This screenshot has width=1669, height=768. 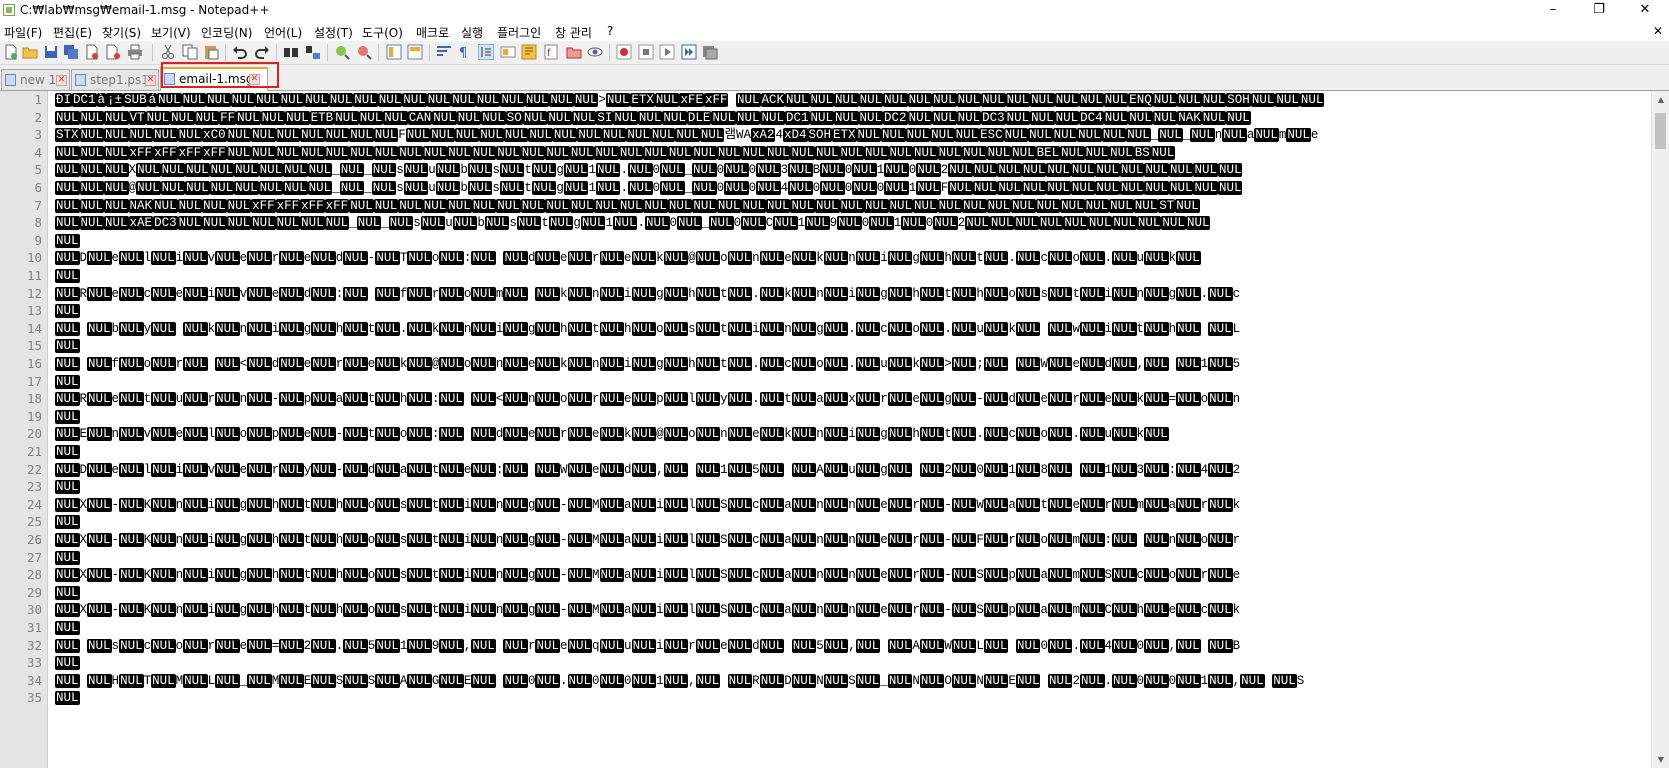 I want to click on word-wrap-icon, so click(x=444, y=52).